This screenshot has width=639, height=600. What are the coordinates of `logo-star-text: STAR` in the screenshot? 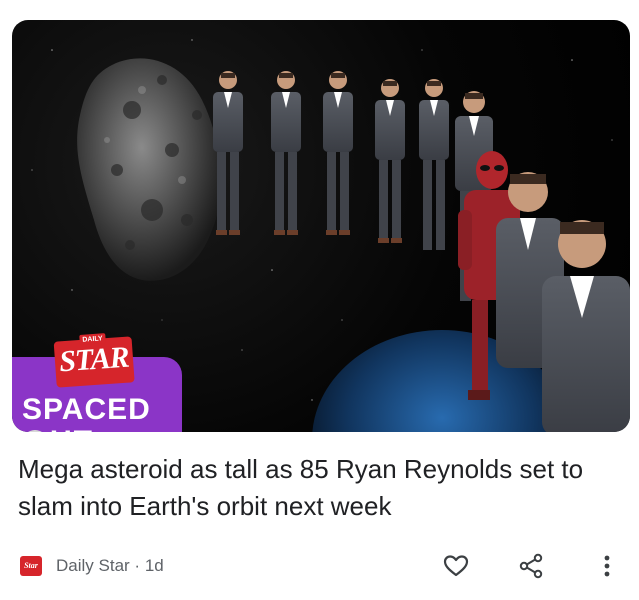 It's located at (94, 359).